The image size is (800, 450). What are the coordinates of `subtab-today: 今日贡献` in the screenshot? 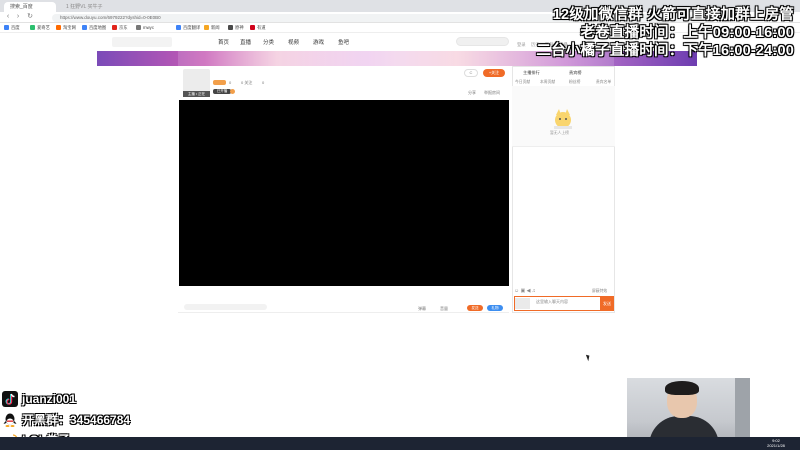 It's located at (522, 82).